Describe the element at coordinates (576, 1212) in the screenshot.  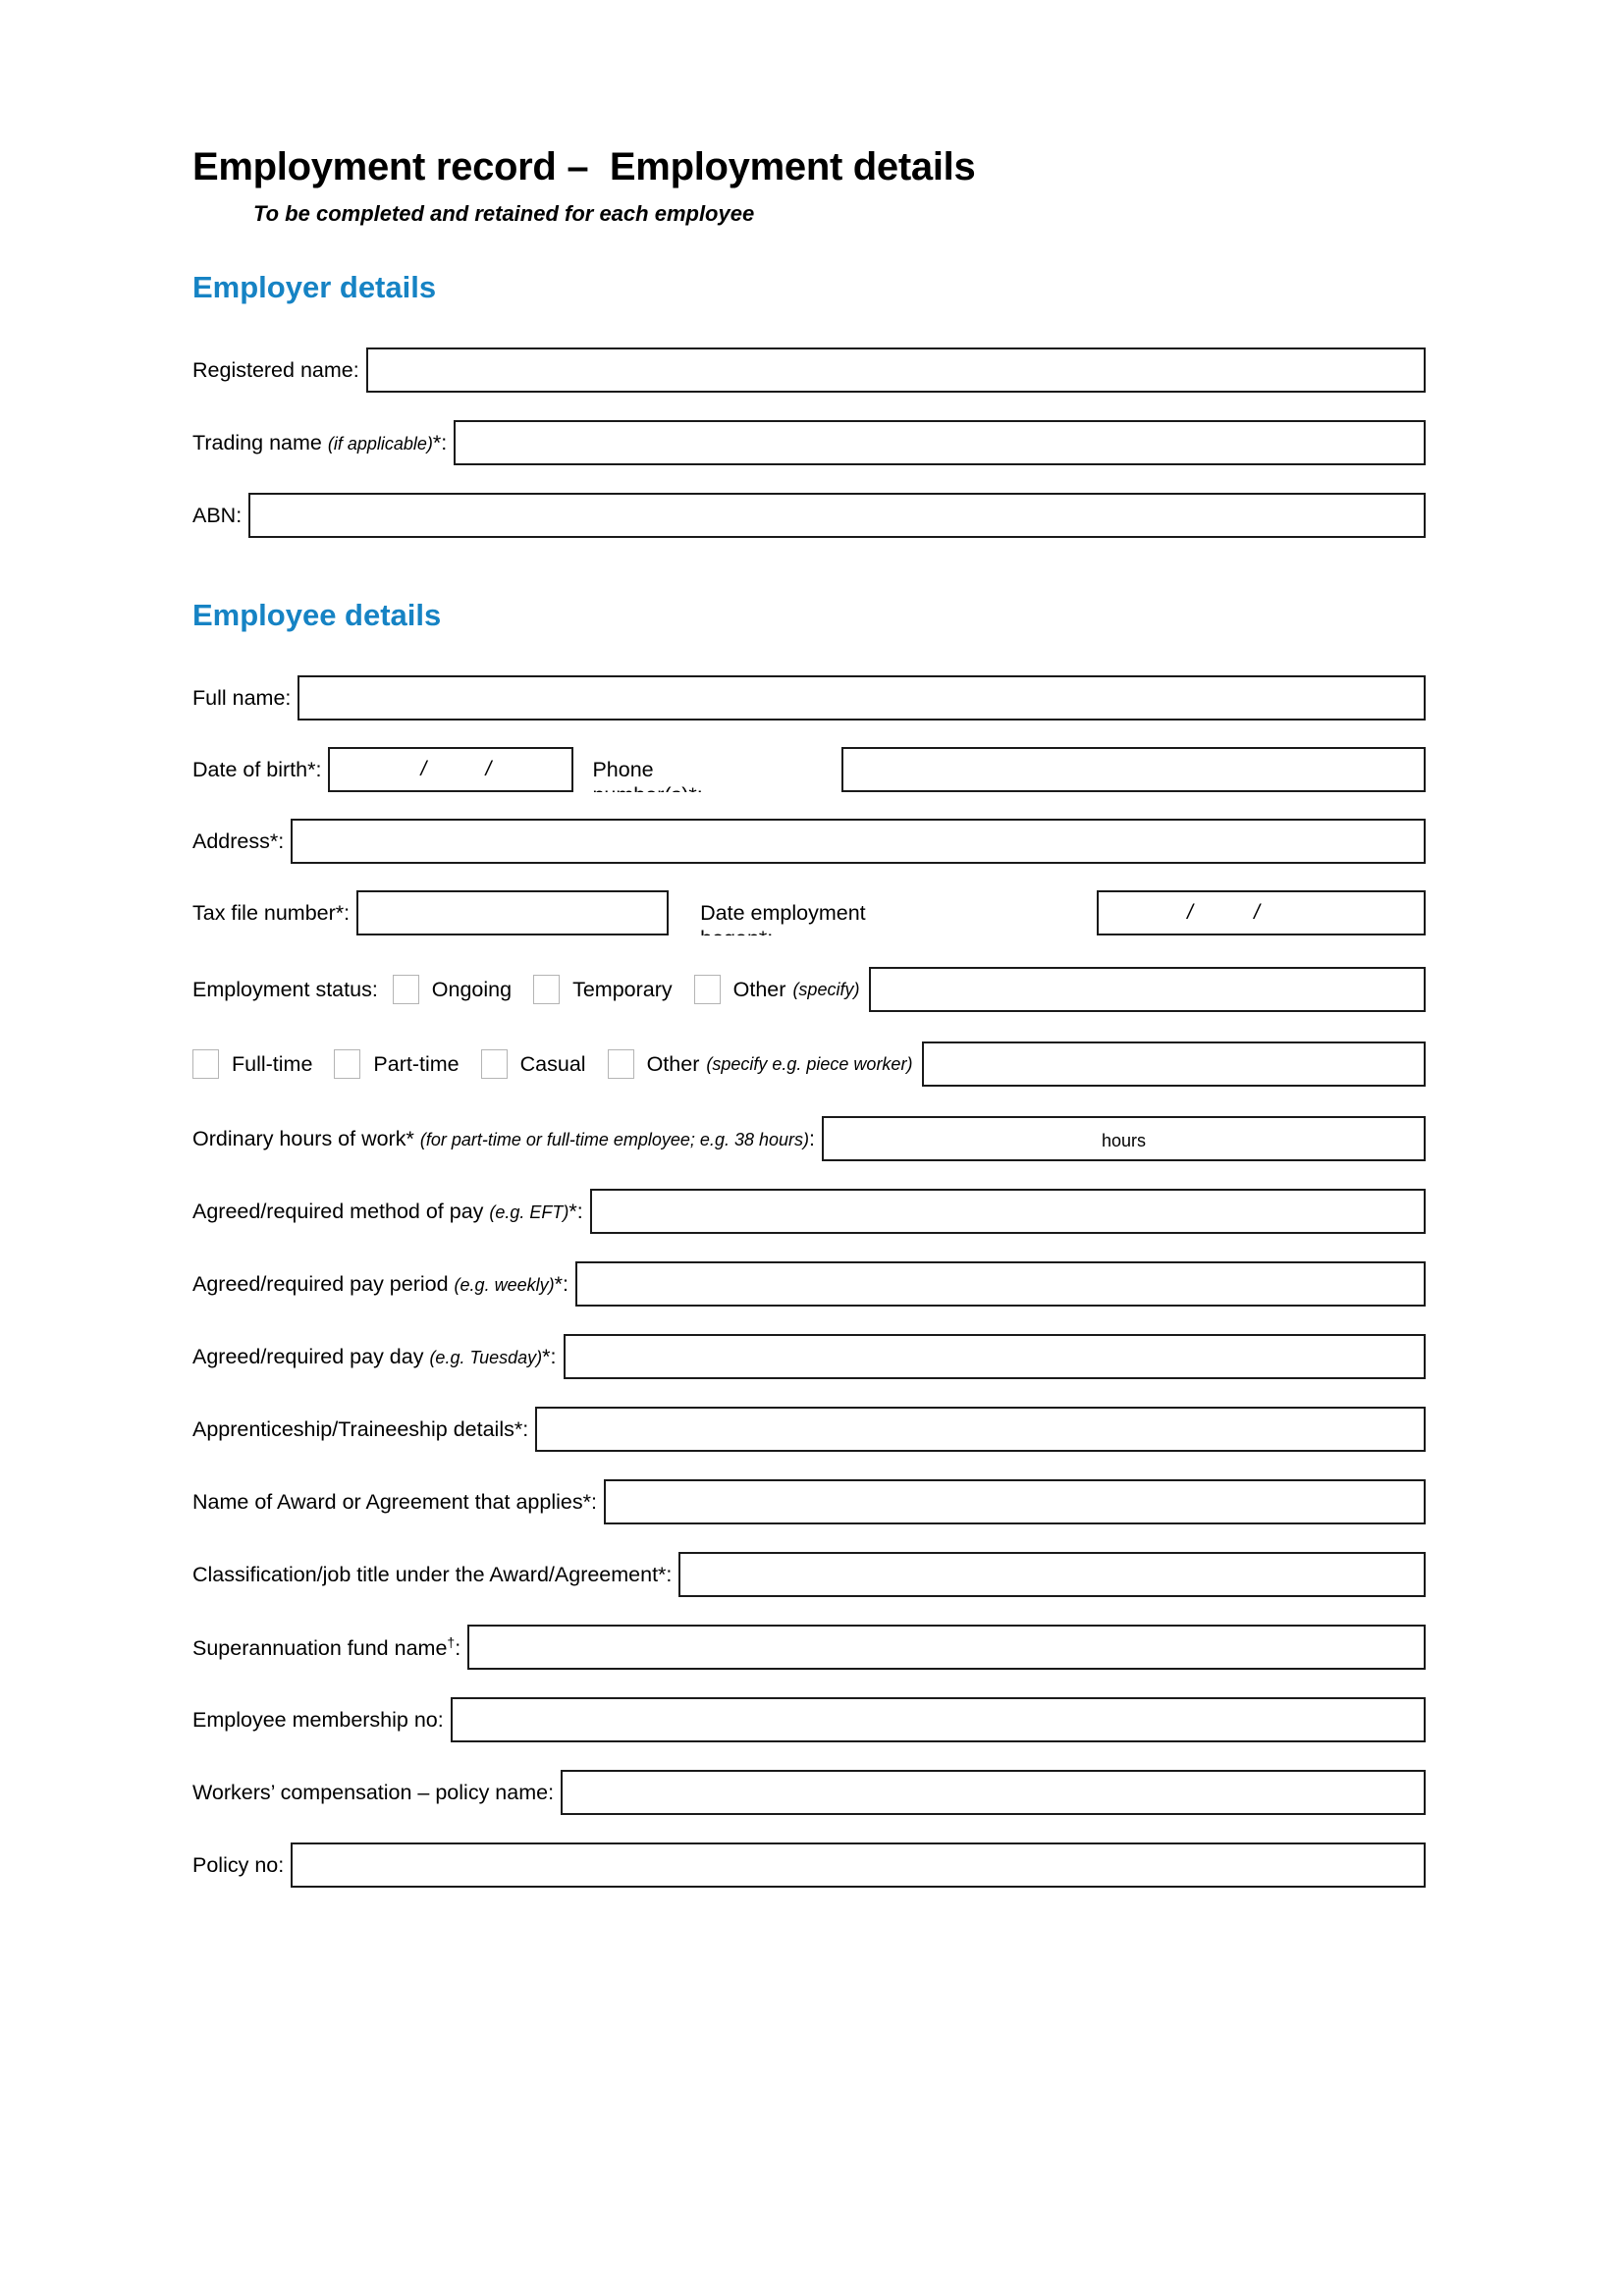
I see `method-of-pay-label-tail: *:` at that location.